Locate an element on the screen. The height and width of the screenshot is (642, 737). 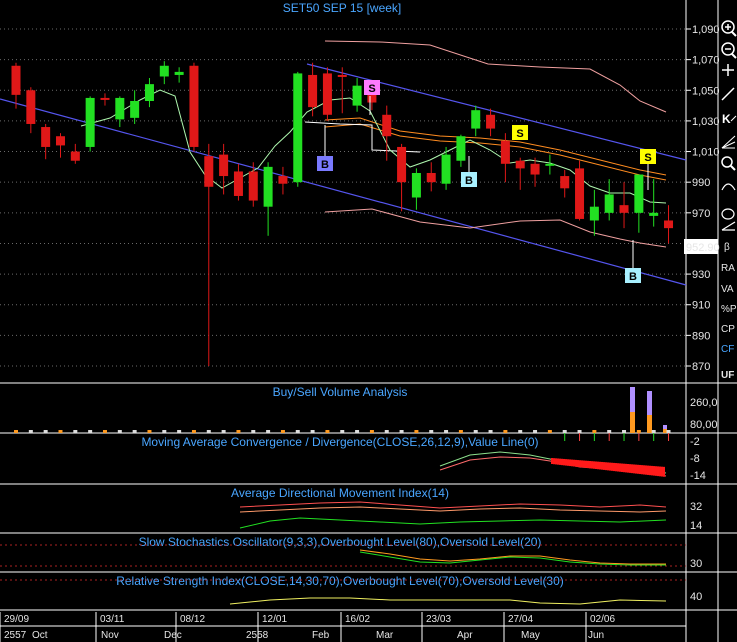
cp-tool: CP is located at coordinates (728, 329).